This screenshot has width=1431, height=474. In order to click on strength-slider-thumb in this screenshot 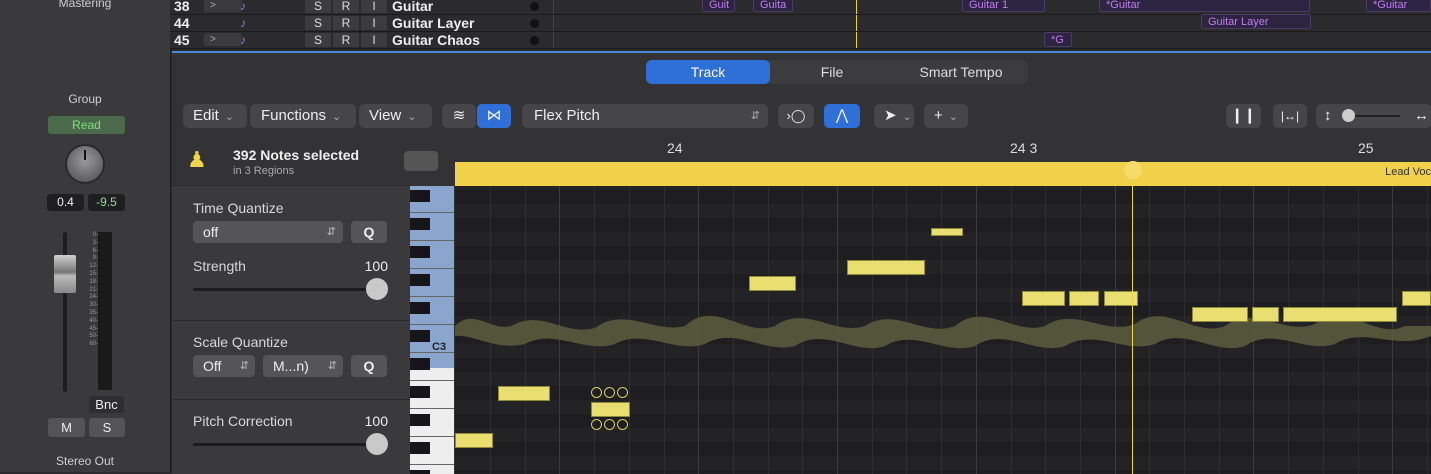, I will do `click(377, 289)`.